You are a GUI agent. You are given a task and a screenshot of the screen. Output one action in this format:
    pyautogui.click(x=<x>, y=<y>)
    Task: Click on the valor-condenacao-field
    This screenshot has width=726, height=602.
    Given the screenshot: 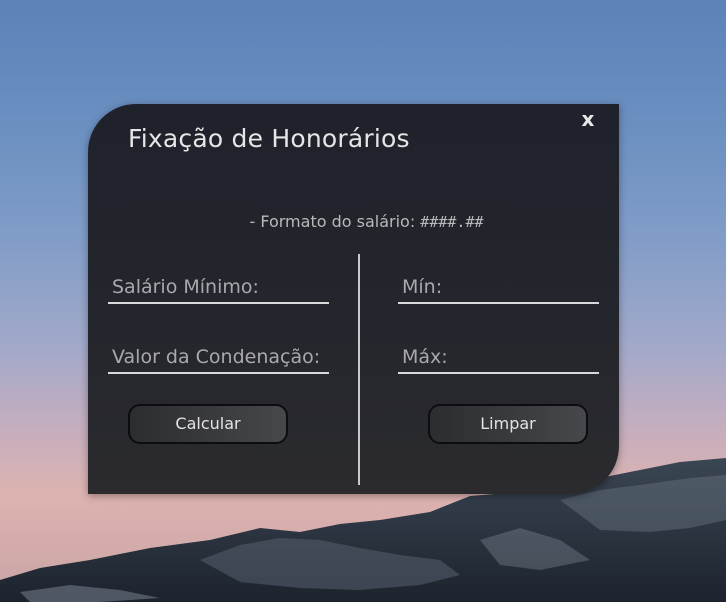 What is the action you would take?
    pyautogui.click(x=218, y=356)
    